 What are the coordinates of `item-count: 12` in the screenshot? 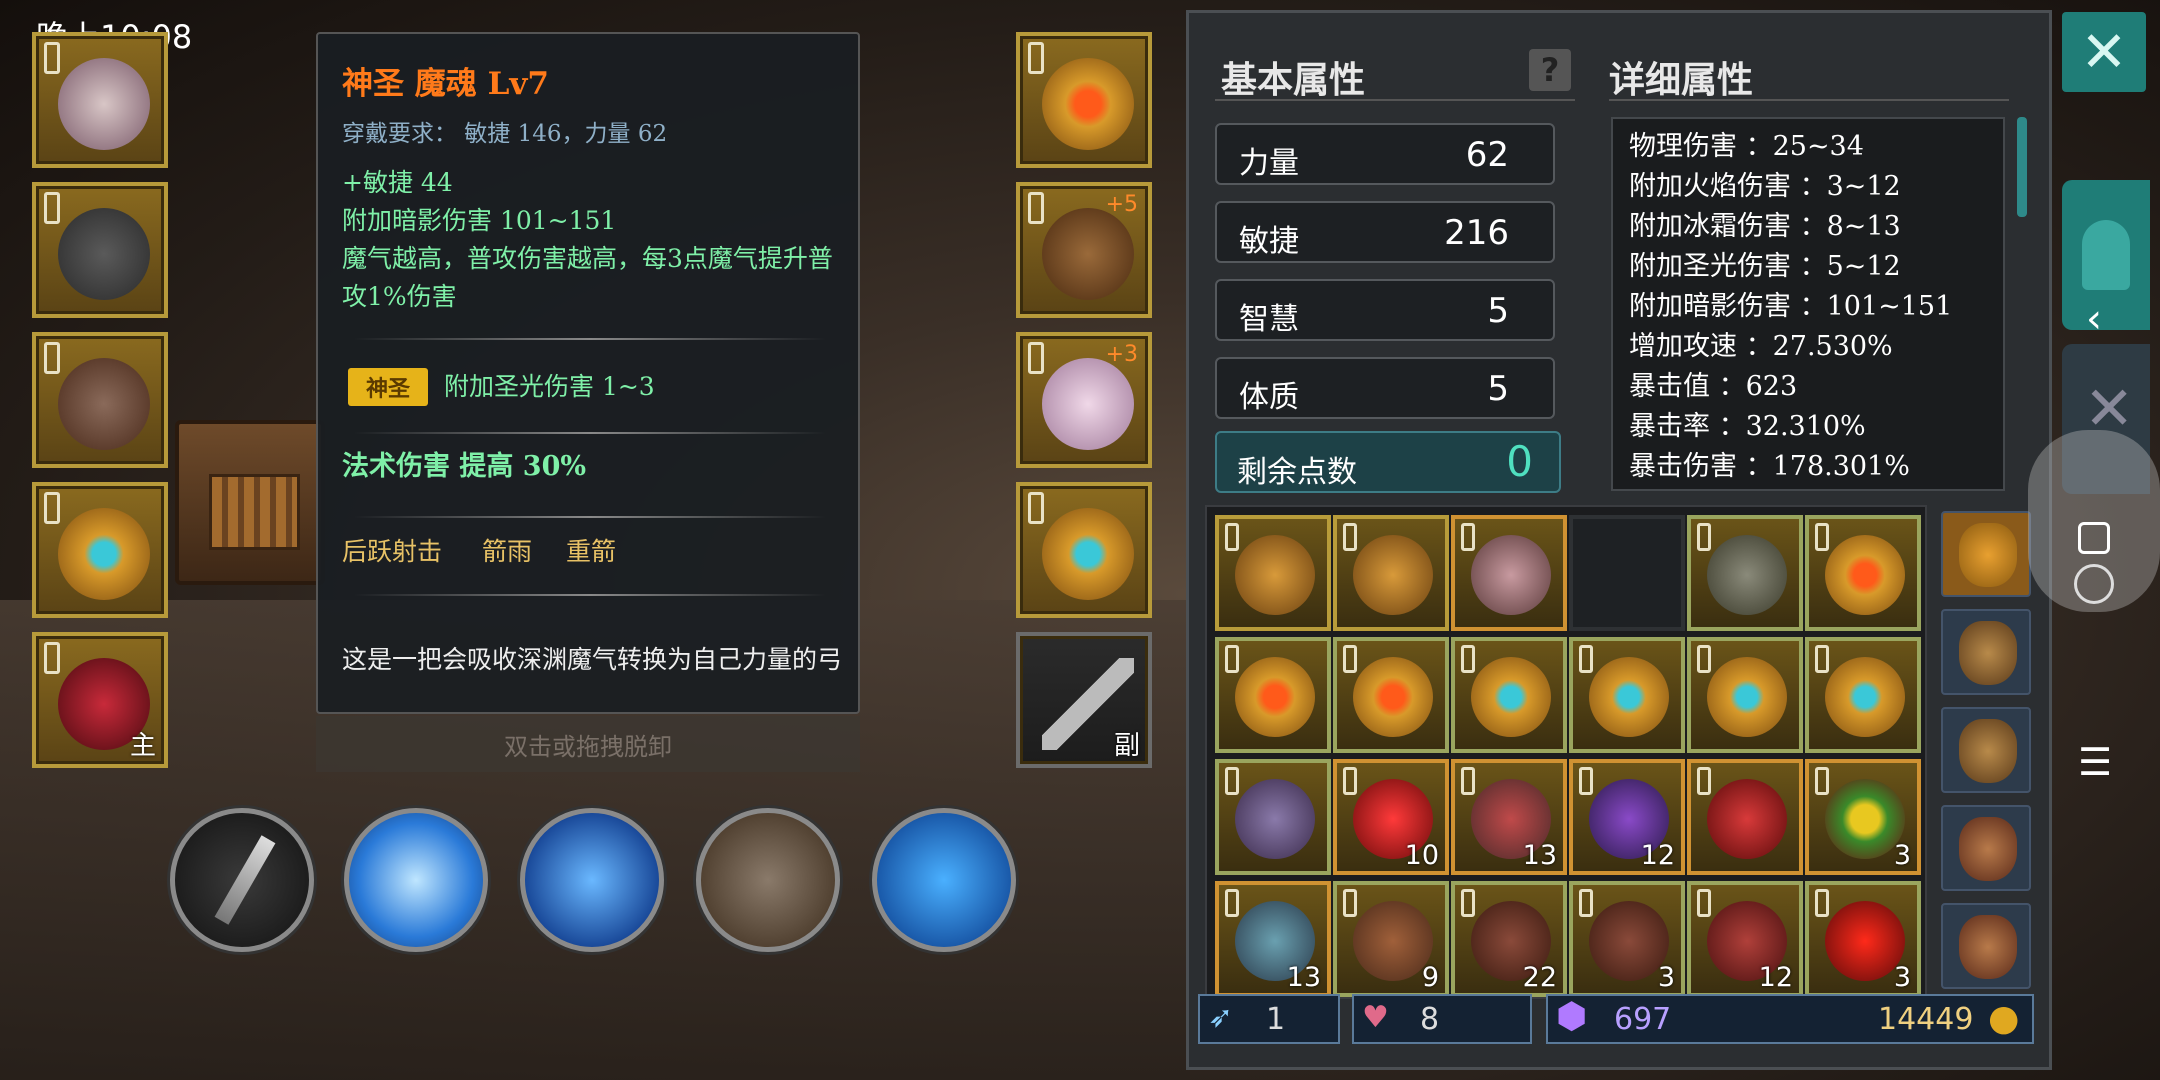 It's located at (1775, 977).